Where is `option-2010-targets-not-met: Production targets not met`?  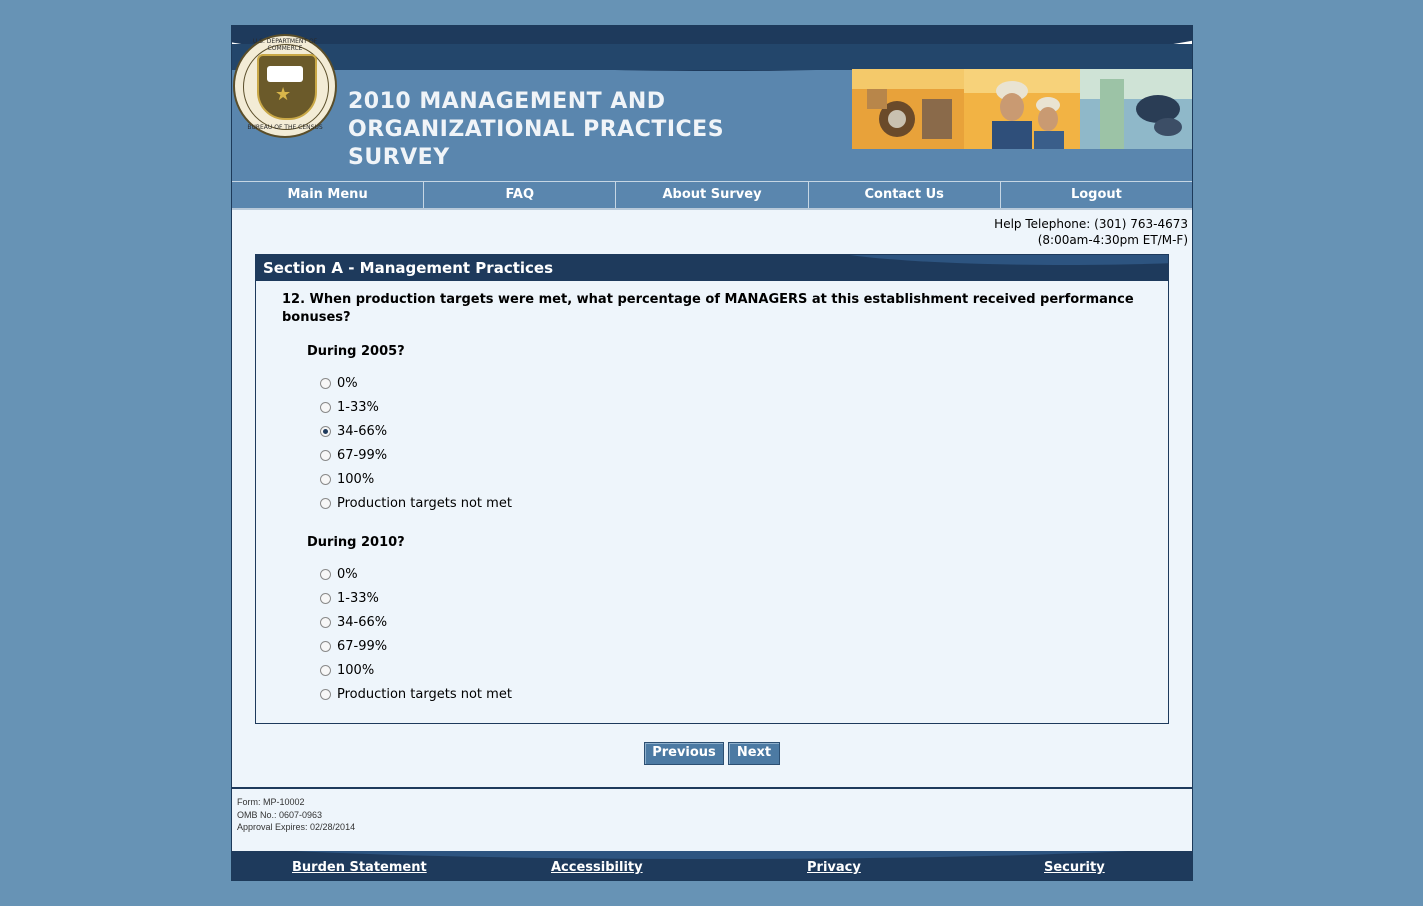 option-2010-targets-not-met: Production targets not met is located at coordinates (416, 694).